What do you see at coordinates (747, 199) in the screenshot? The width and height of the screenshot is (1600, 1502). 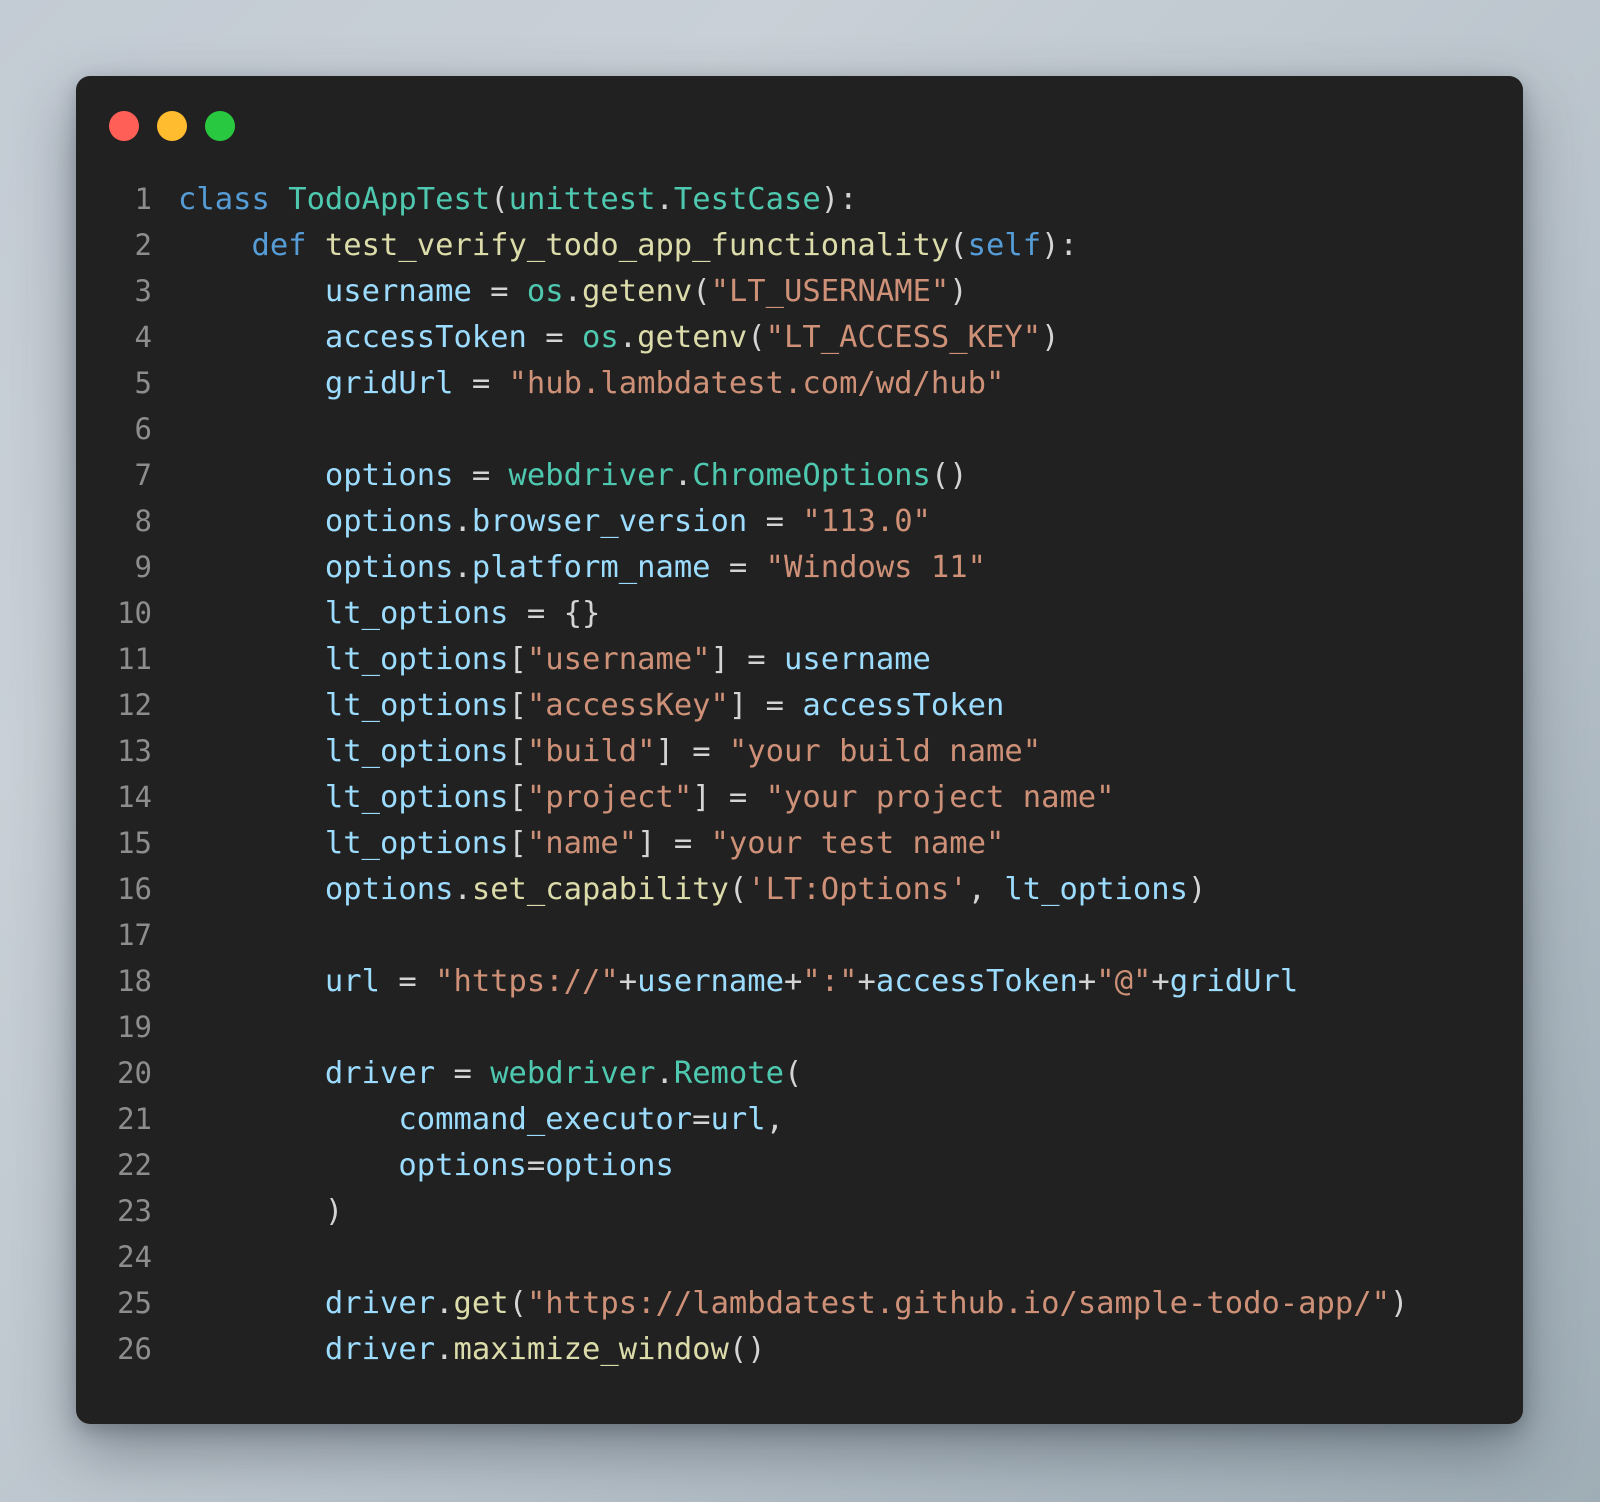 I see `code-token-cls: TestCase` at bounding box center [747, 199].